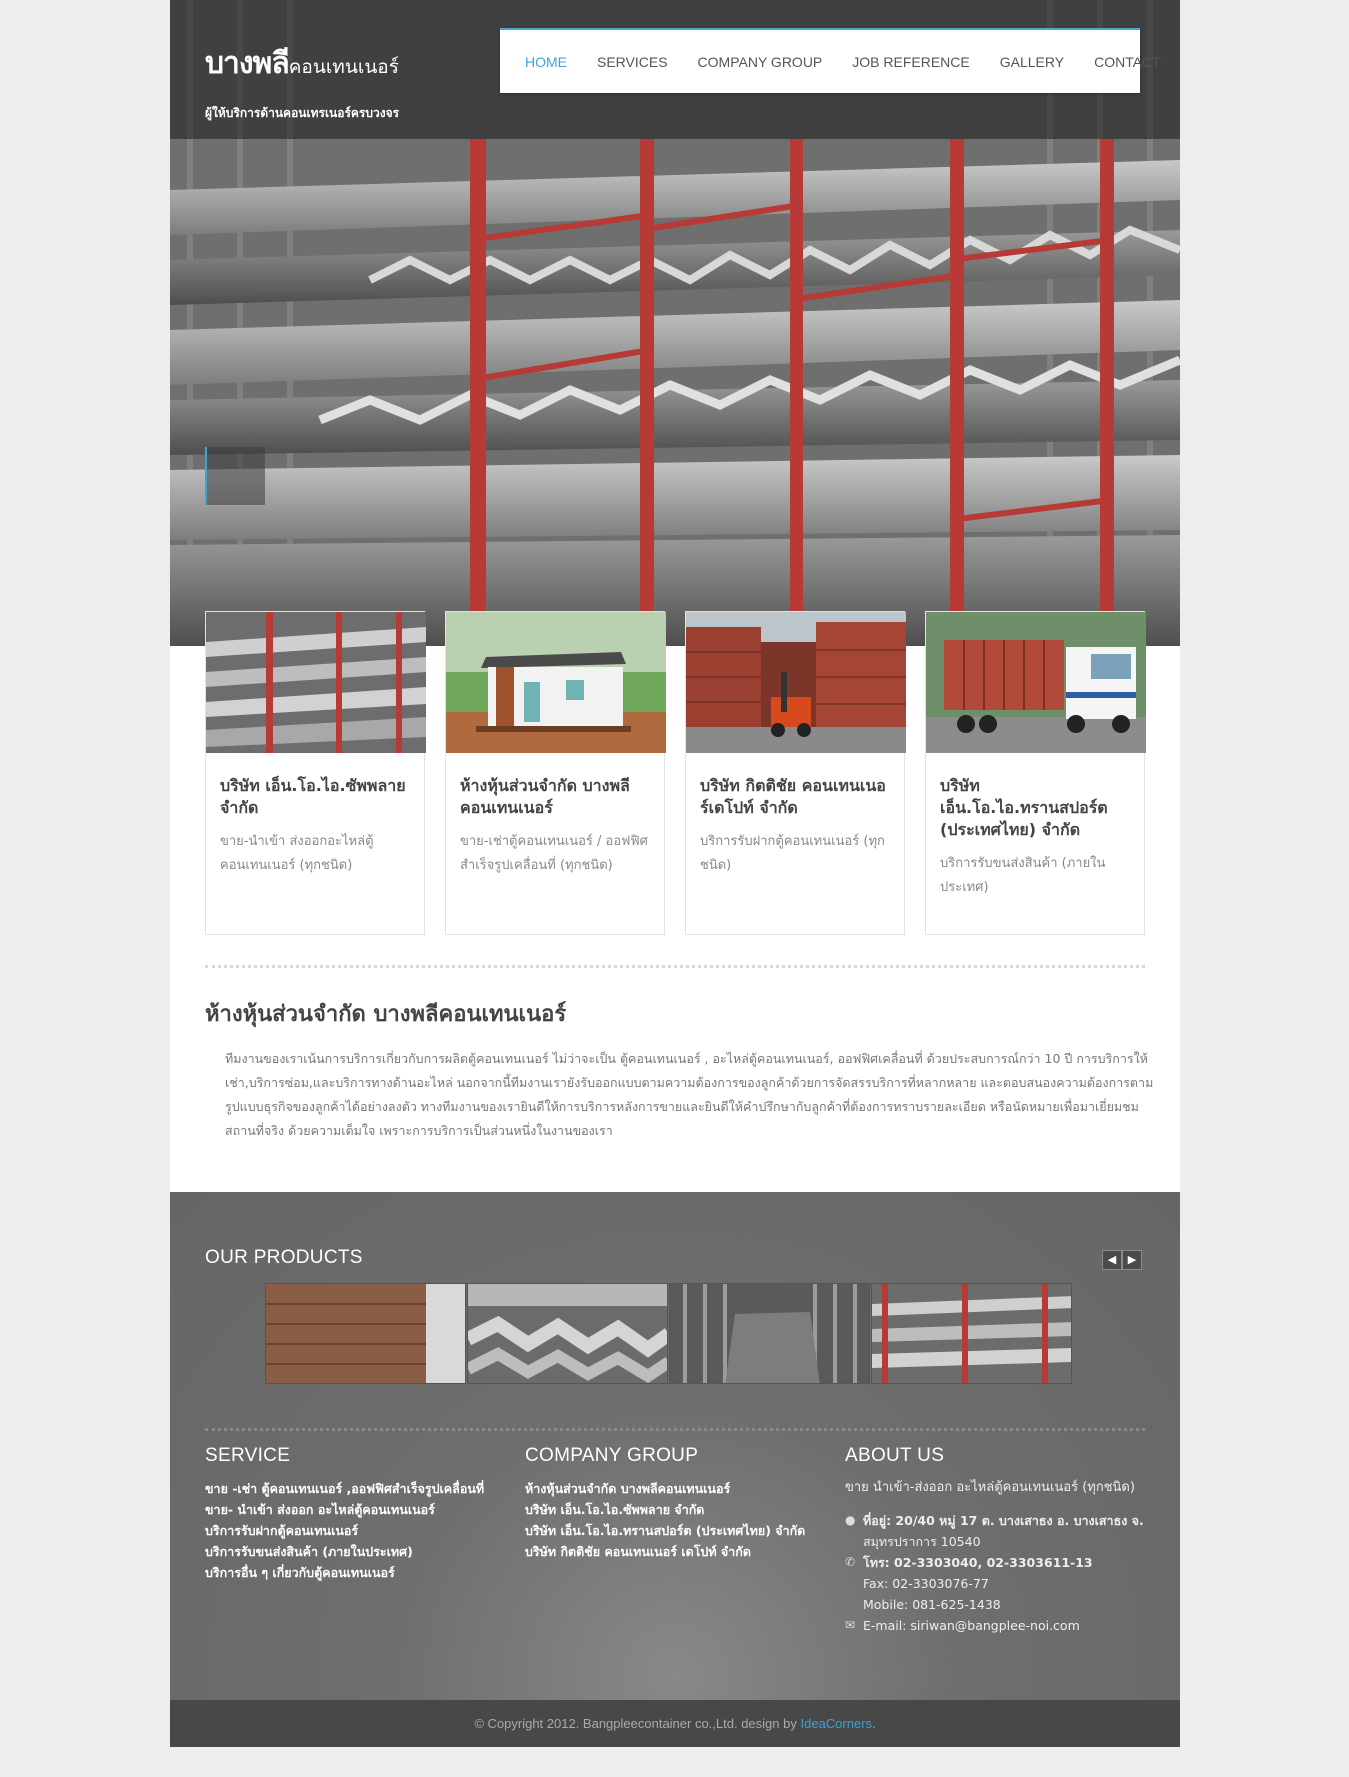 Image resolution: width=1349 pixels, height=1777 pixels. What do you see at coordinates (632, 62) in the screenshot?
I see `nav-services: SERVICES` at bounding box center [632, 62].